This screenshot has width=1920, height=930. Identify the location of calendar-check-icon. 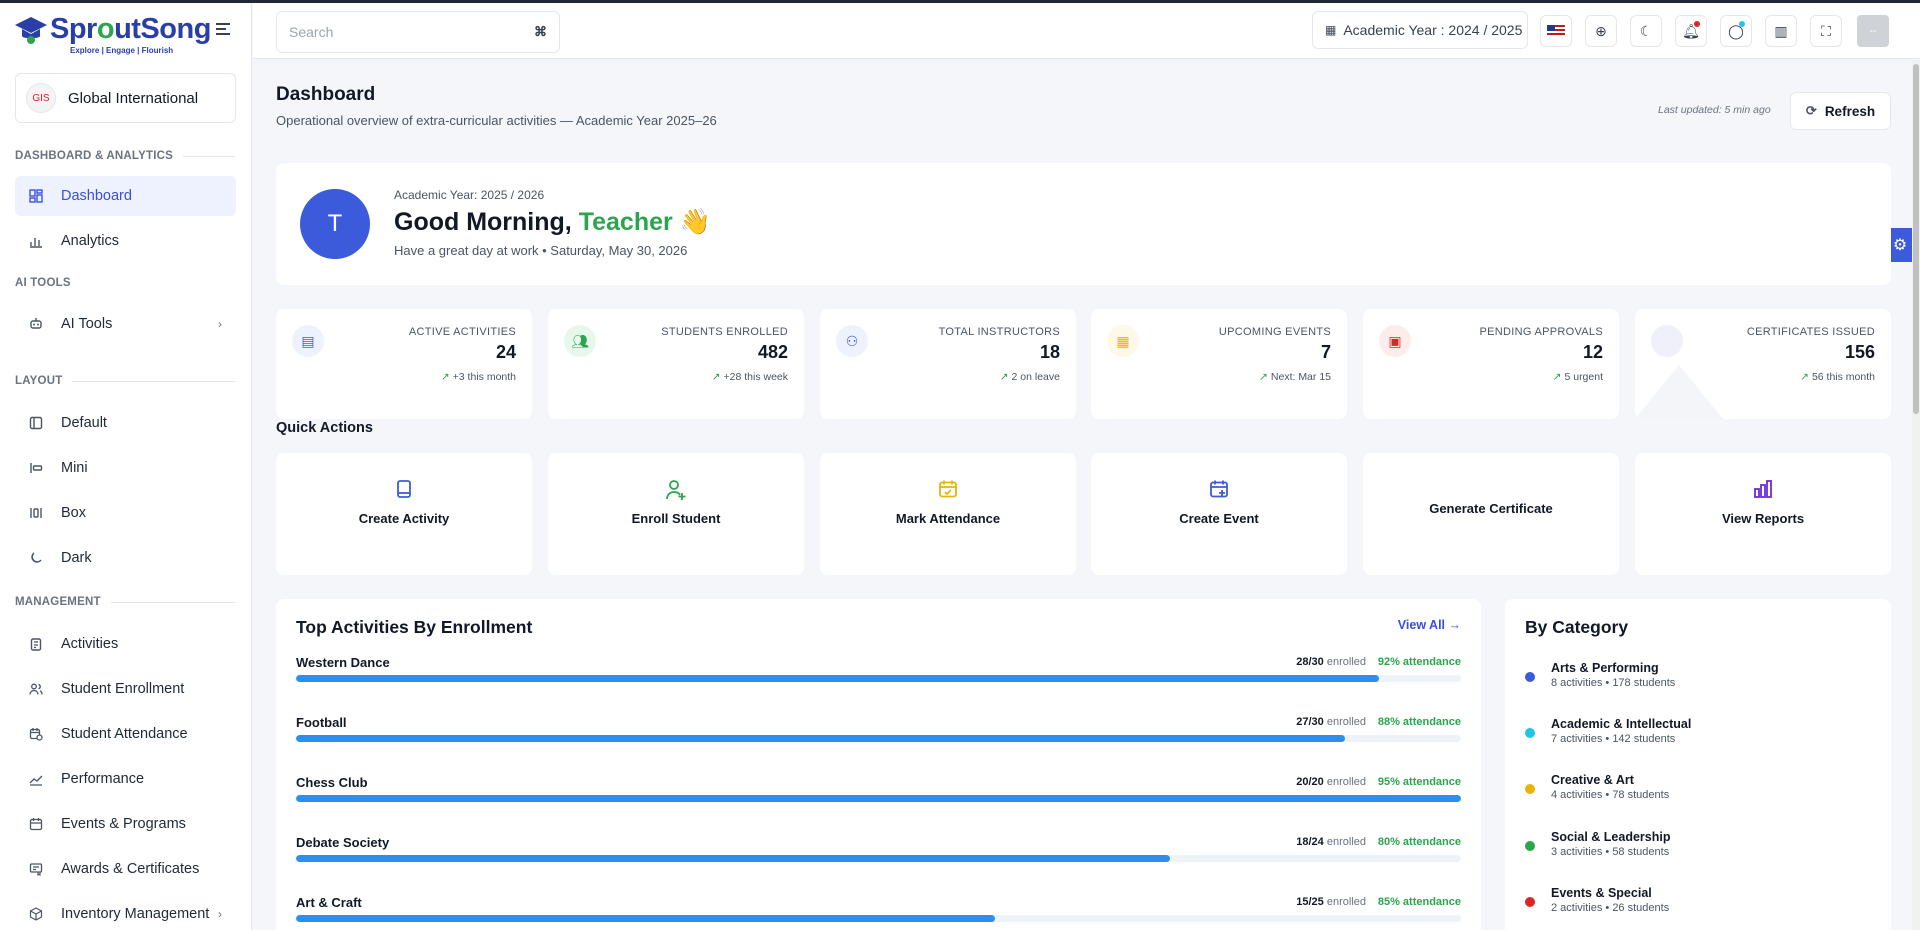
(948, 492).